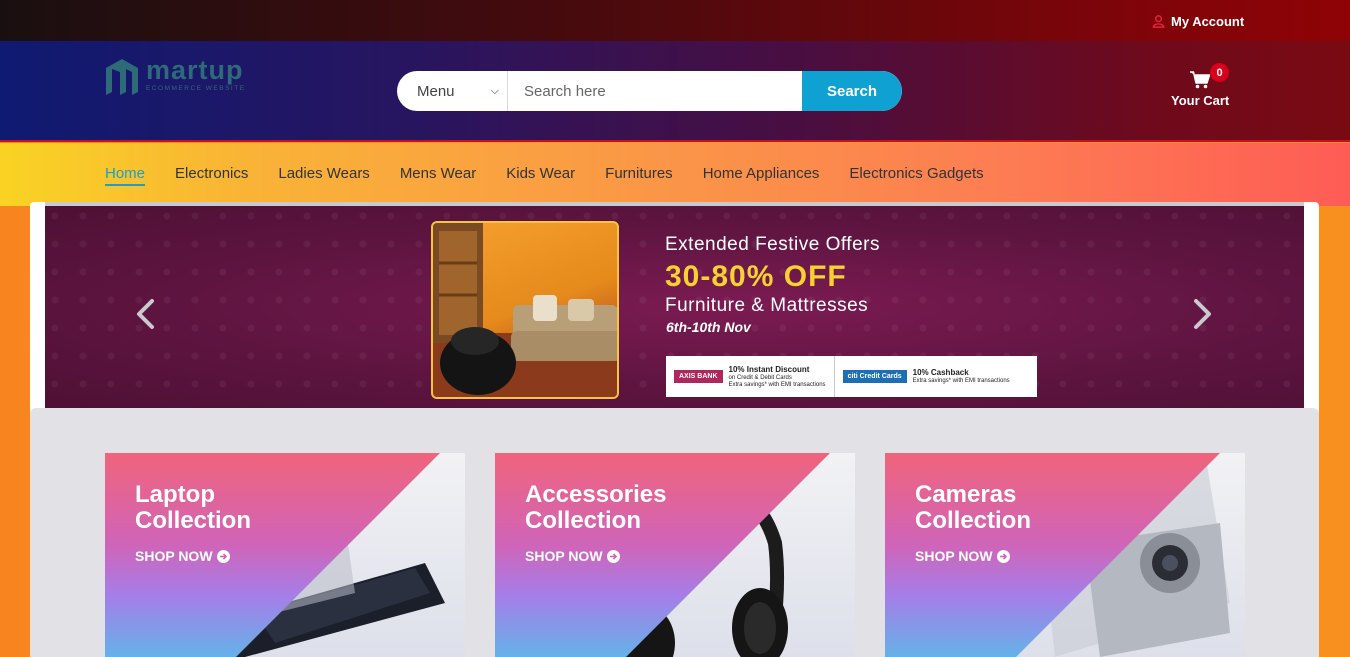  What do you see at coordinates (940, 372) in the screenshot?
I see `citi-offer-text: 10% Cashback` at bounding box center [940, 372].